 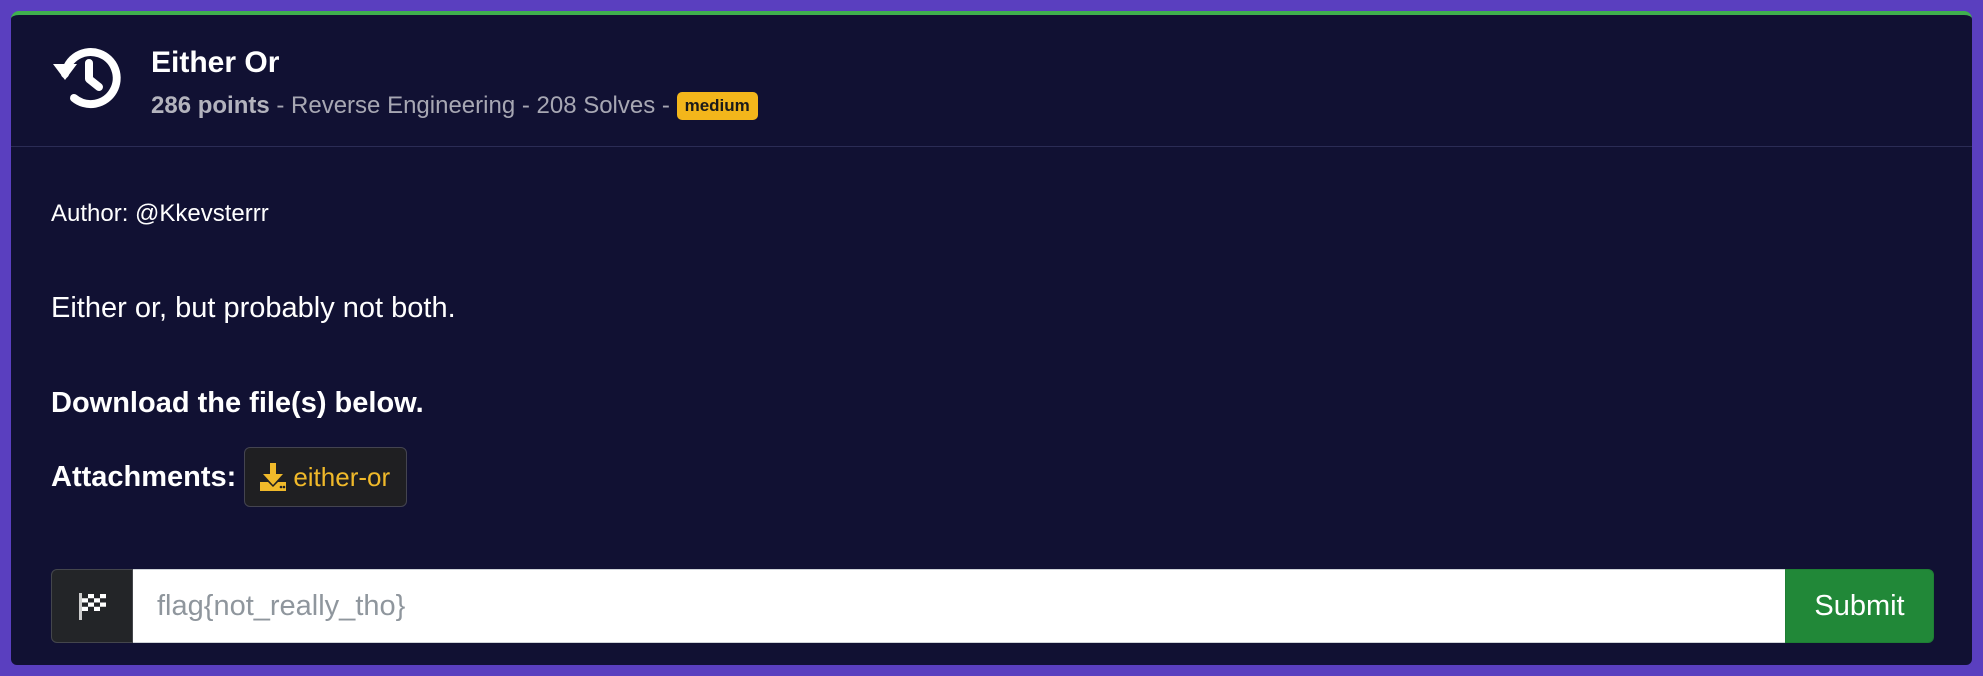 I want to click on flag-input-addon, so click(x=92, y=606).